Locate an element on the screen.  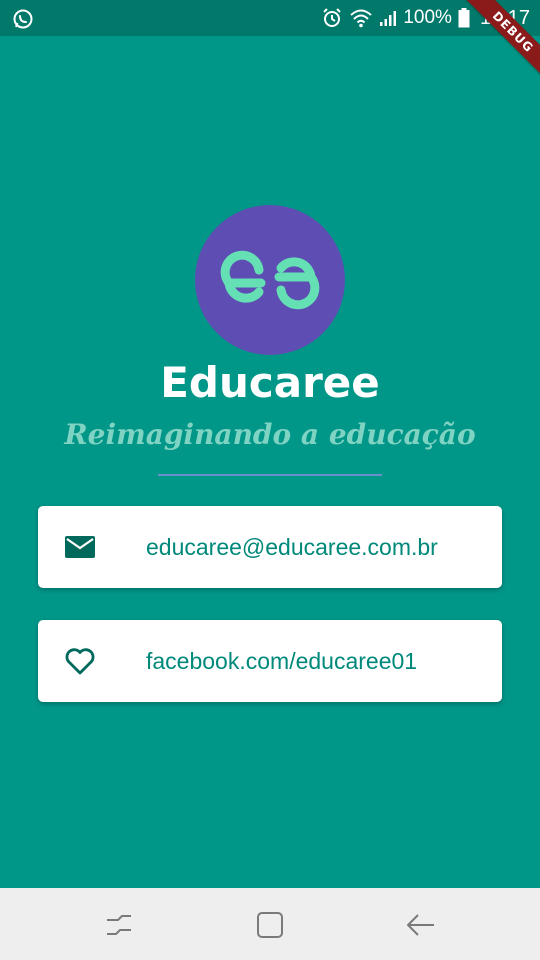
divider is located at coordinates (270, 475).